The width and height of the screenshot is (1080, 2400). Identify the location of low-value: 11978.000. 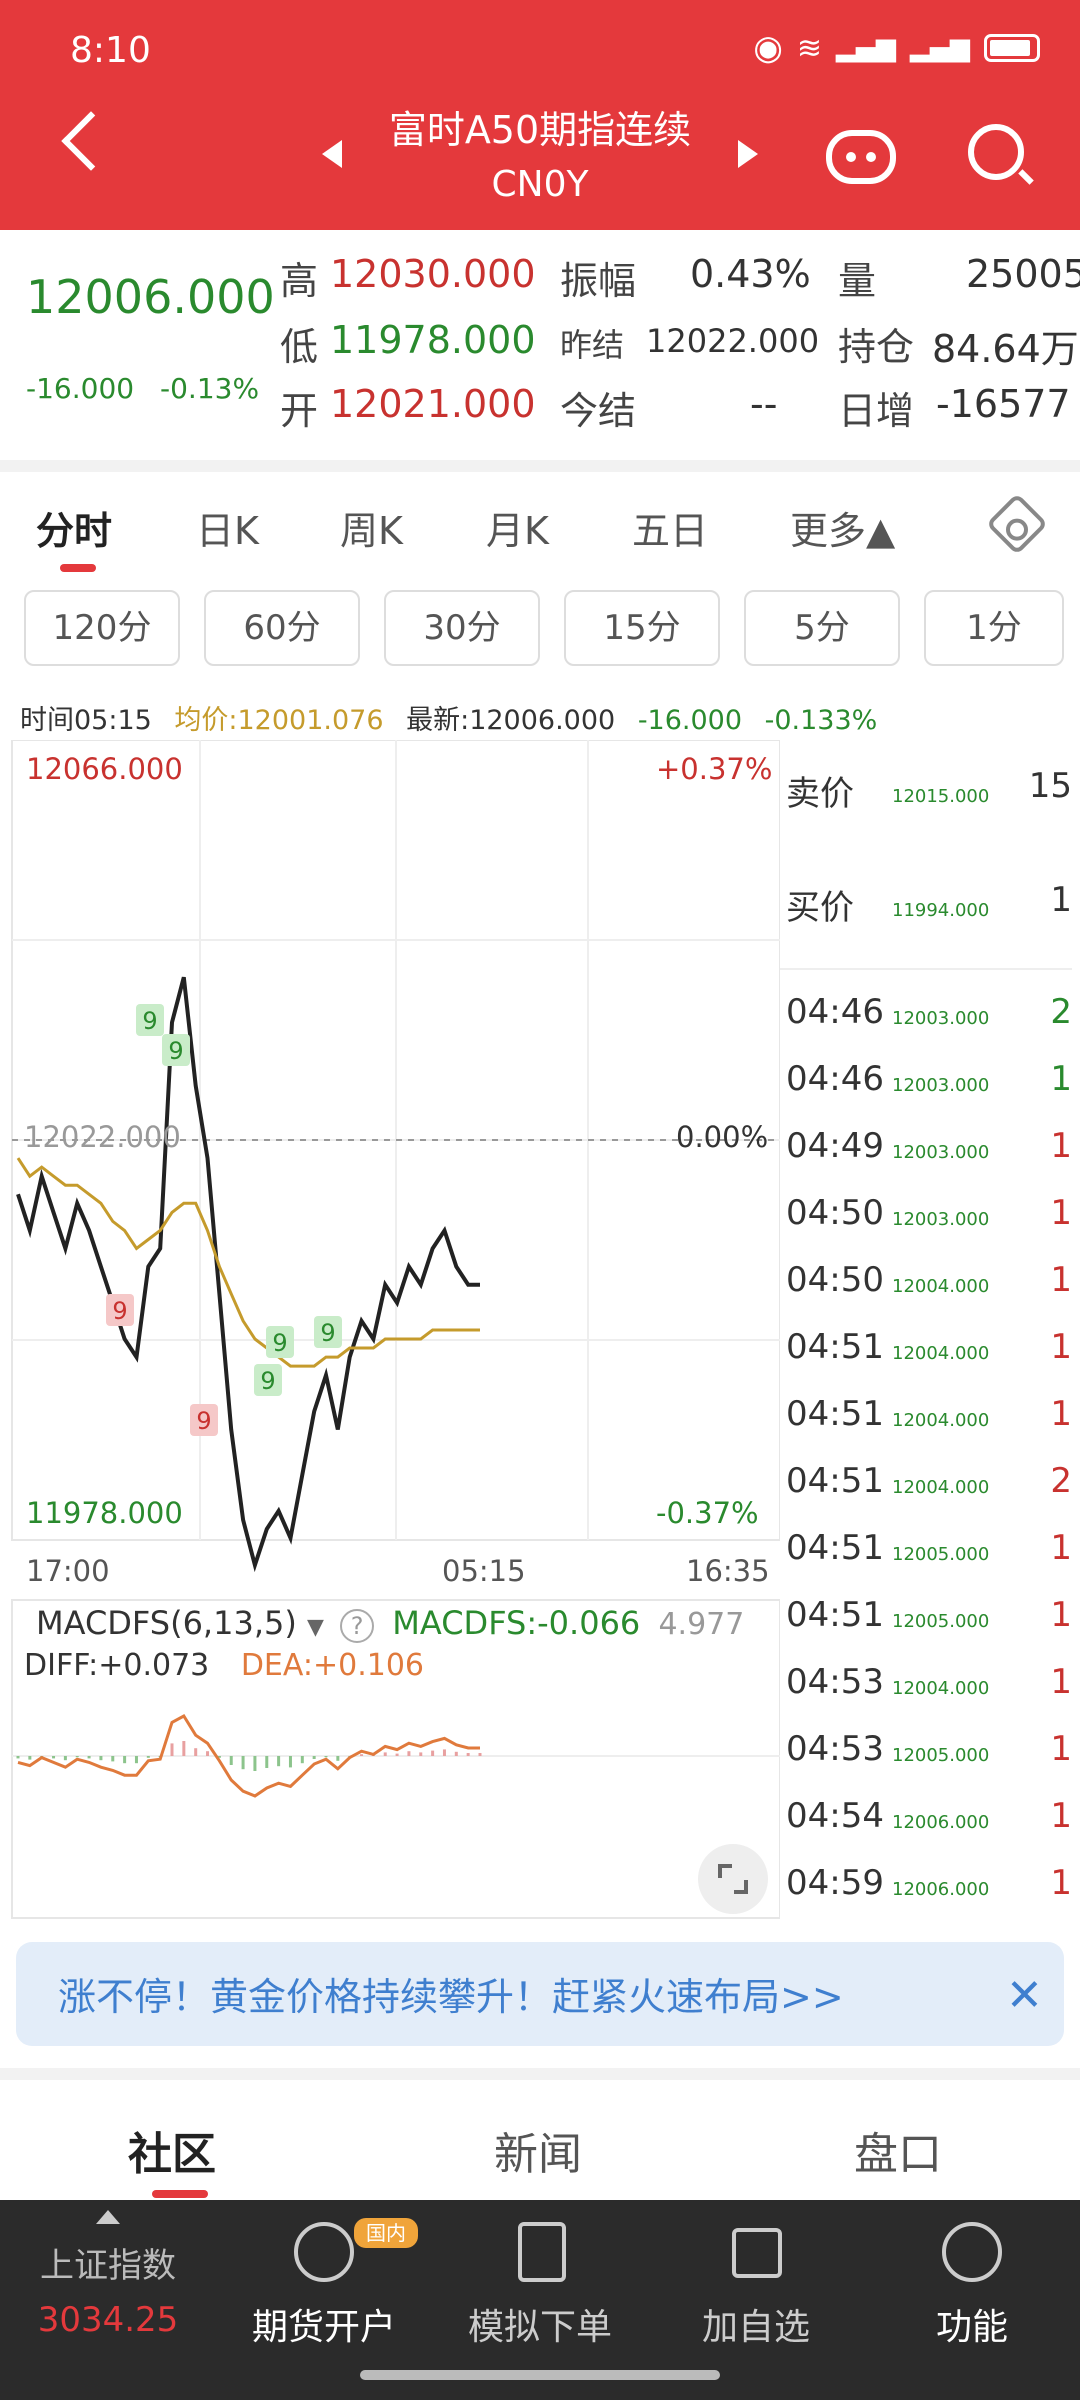
(433, 340).